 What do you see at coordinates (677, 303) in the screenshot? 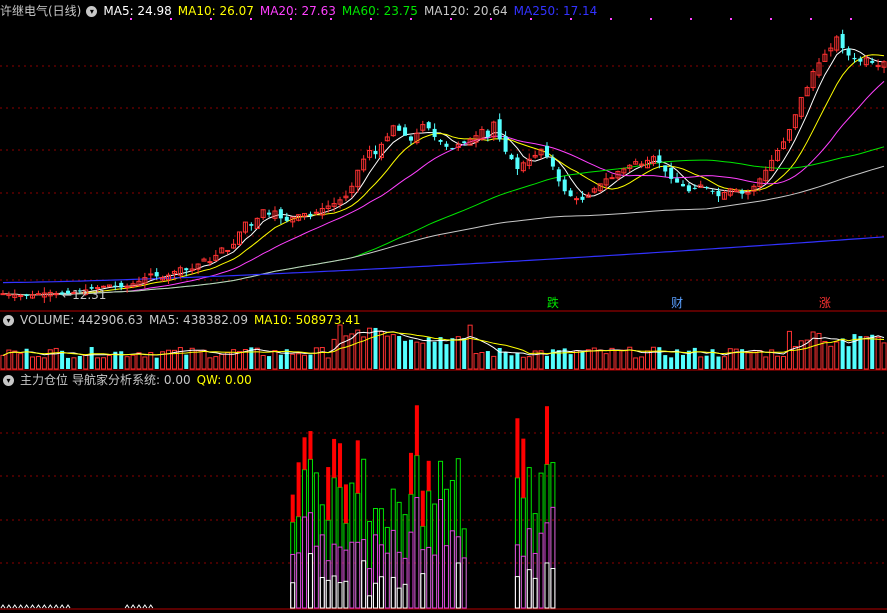
I see `event-marker-1: 财` at bounding box center [677, 303].